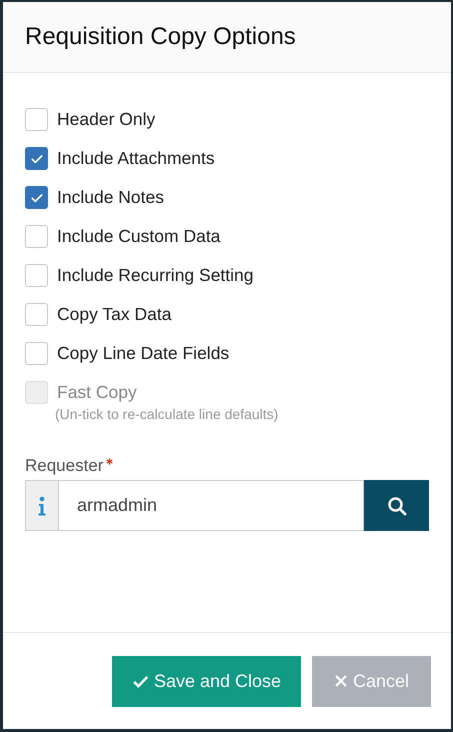 The image size is (453, 732). Describe the element at coordinates (138, 236) in the screenshot. I see `checkbox-label: Include Custom Data` at that location.